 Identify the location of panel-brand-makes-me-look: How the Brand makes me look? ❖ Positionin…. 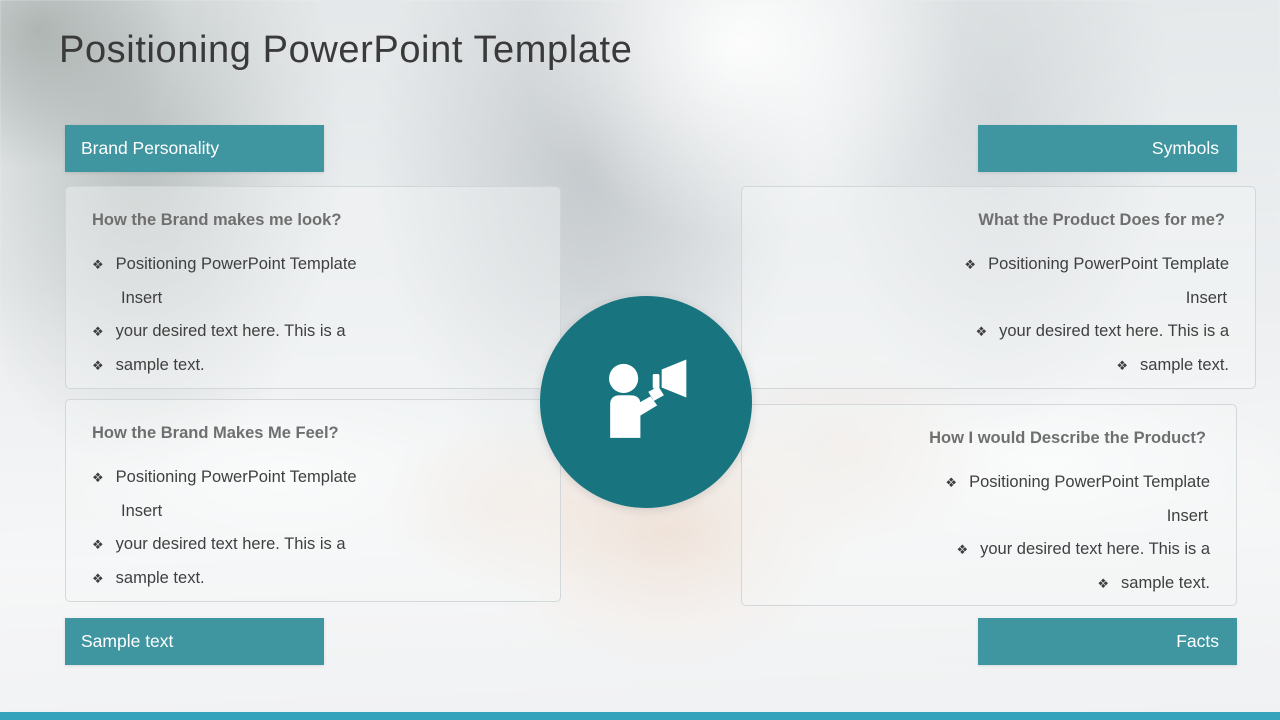
(313, 287).